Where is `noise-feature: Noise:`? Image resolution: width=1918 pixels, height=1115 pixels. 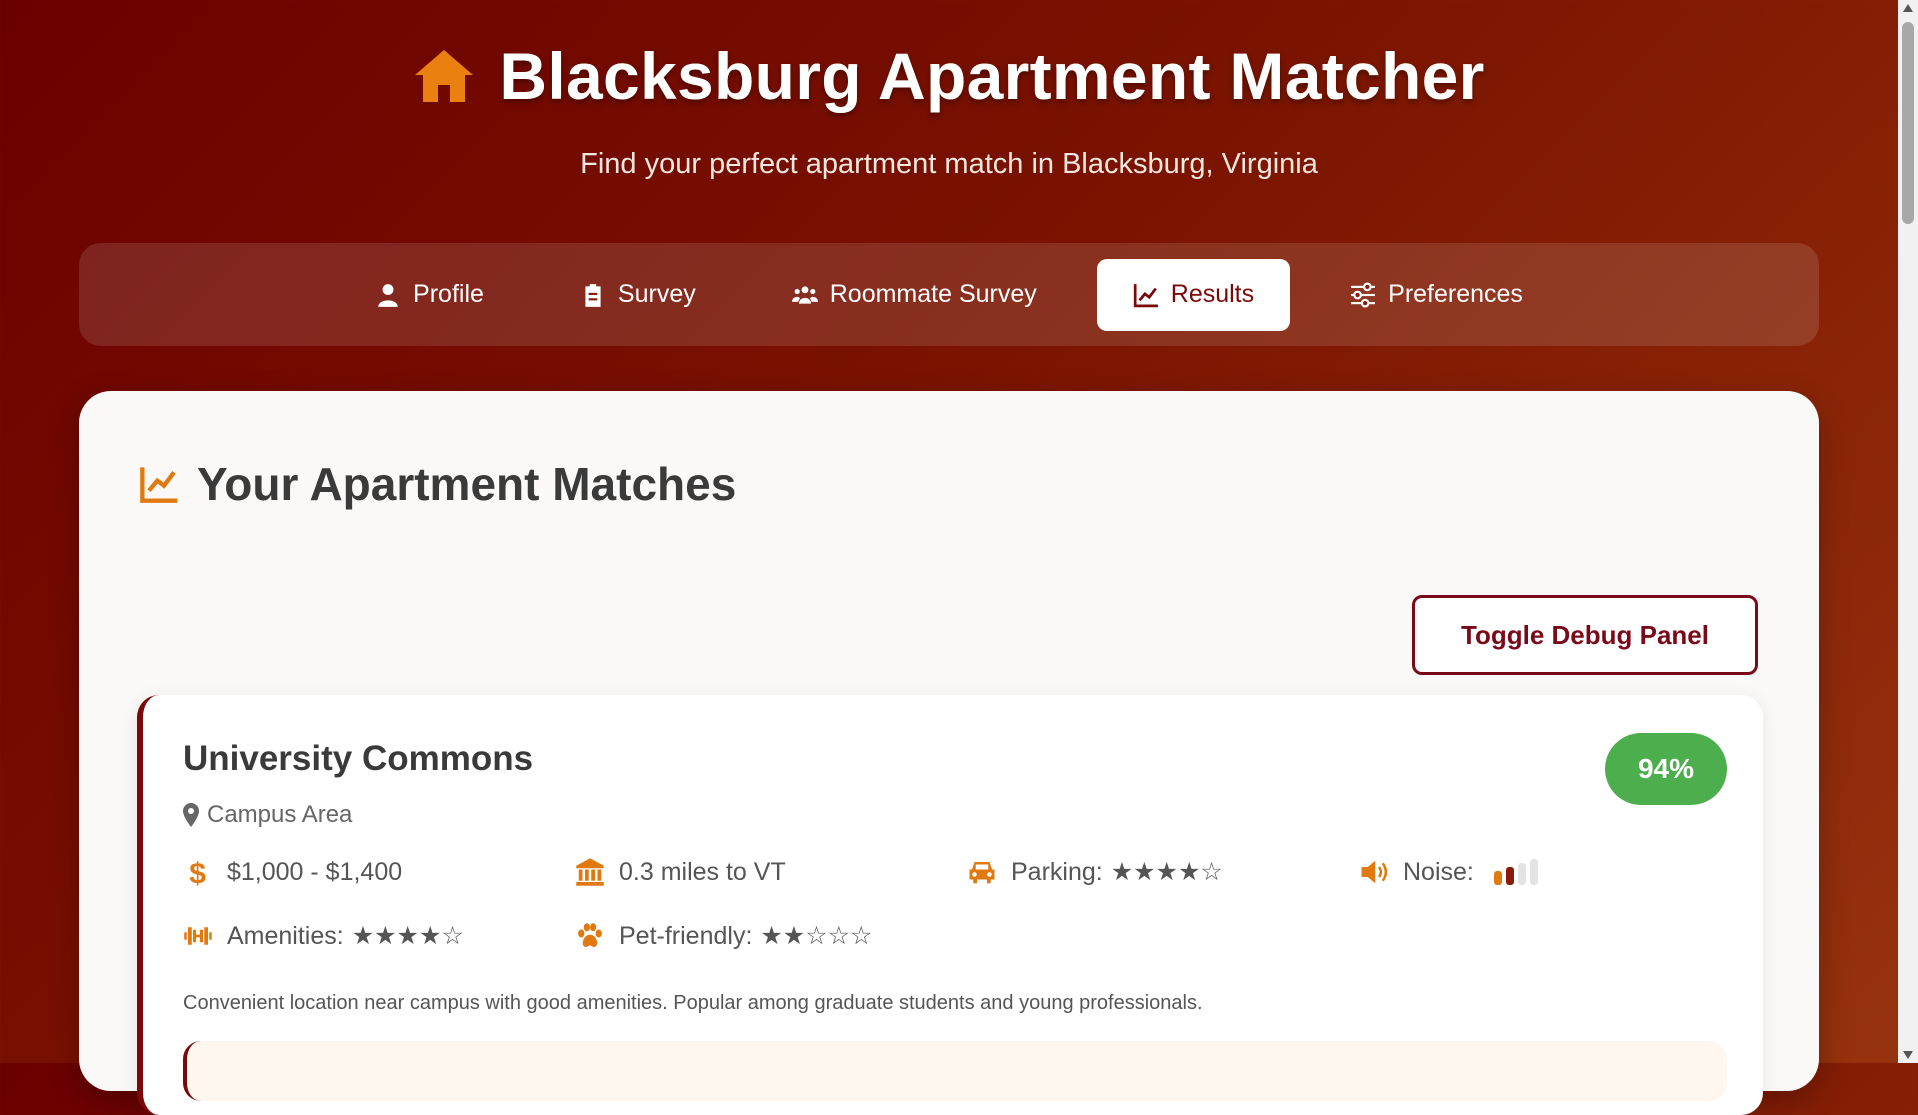 noise-feature: Noise: is located at coordinates (1448, 872).